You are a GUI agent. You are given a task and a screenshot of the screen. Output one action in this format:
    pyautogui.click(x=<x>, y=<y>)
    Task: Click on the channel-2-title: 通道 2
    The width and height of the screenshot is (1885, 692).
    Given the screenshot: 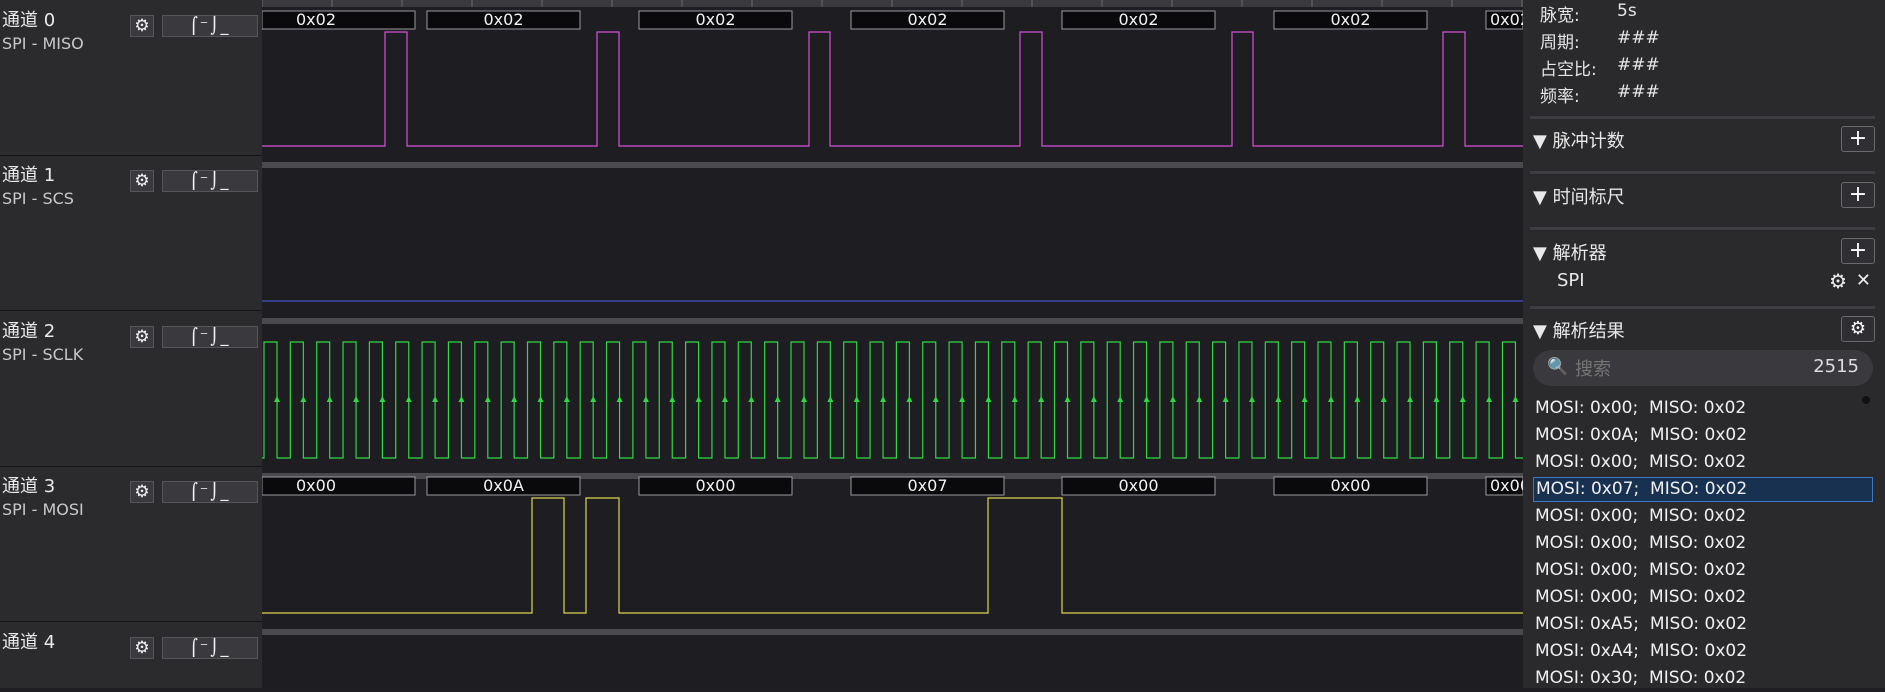 What is the action you would take?
    pyautogui.click(x=29, y=331)
    